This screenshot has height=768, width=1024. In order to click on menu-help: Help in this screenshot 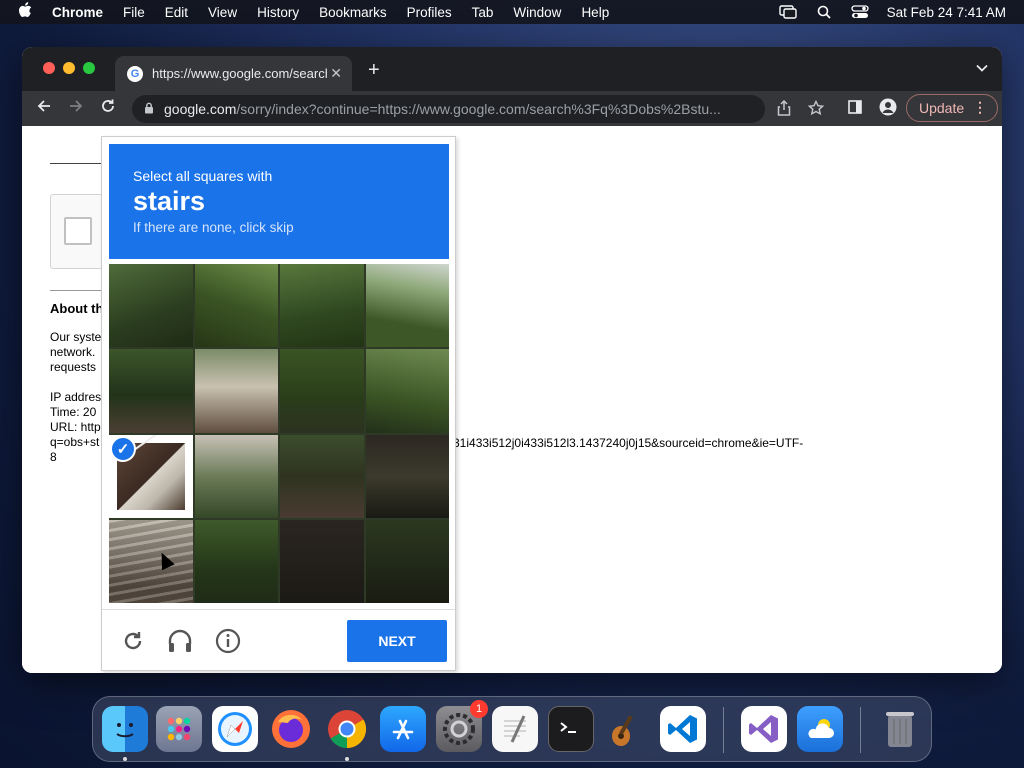, I will do `click(595, 12)`.